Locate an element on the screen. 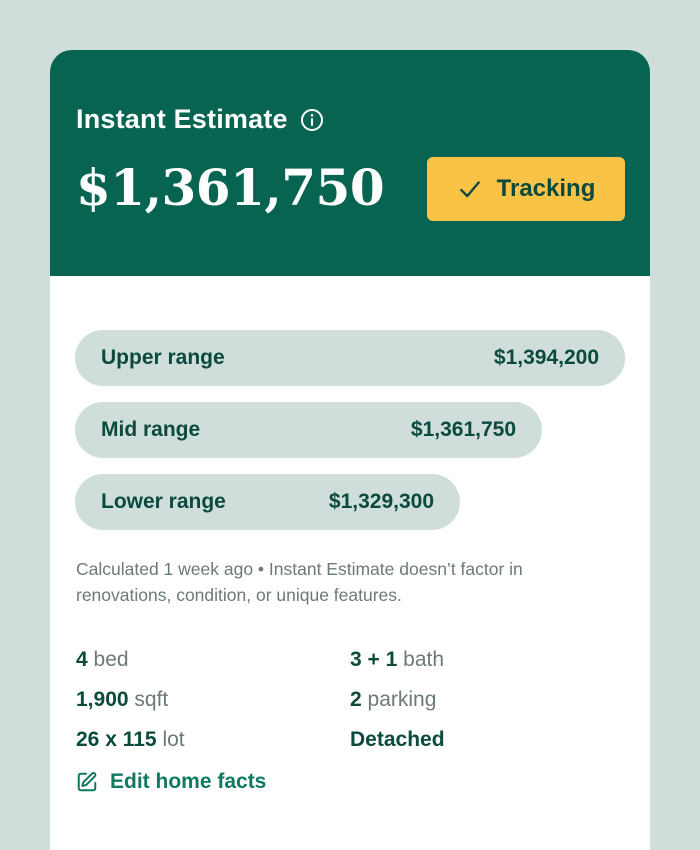  range-value: $1,394,200 is located at coordinates (546, 357).